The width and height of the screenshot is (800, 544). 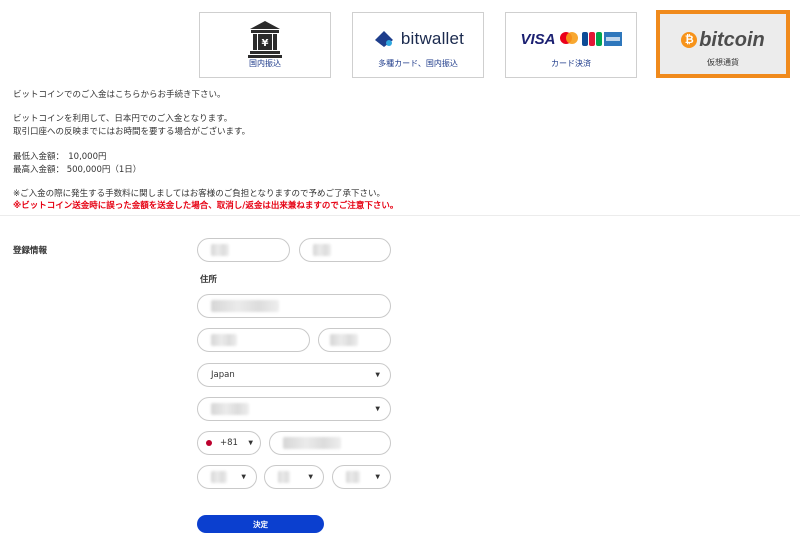 I want to click on info-max-deposit: 最高入金額： 500,000円（1日）, so click(x=77, y=170).